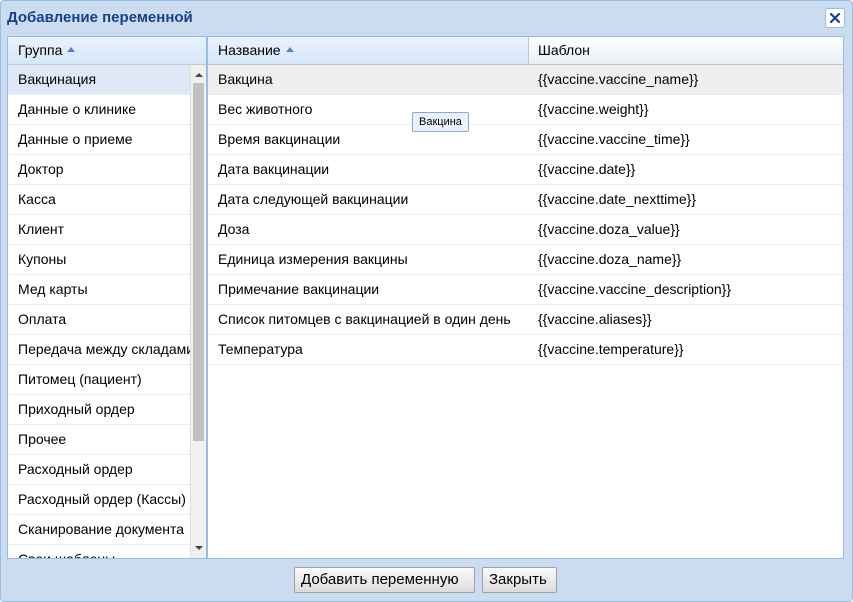 The width and height of the screenshot is (853, 602). I want to click on group-list-item: Оплата, so click(107, 320).